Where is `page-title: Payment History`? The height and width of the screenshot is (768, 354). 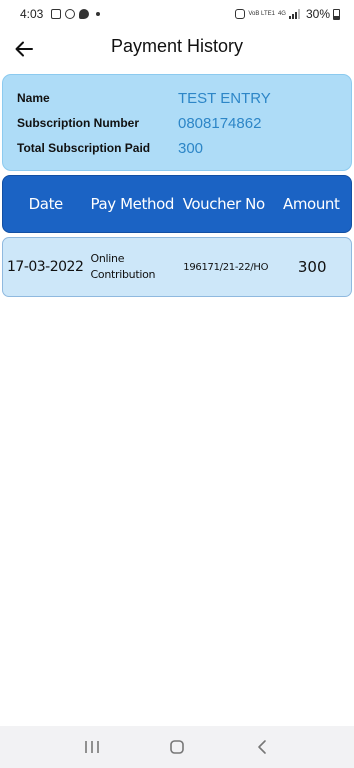 page-title: Payment History is located at coordinates (177, 46).